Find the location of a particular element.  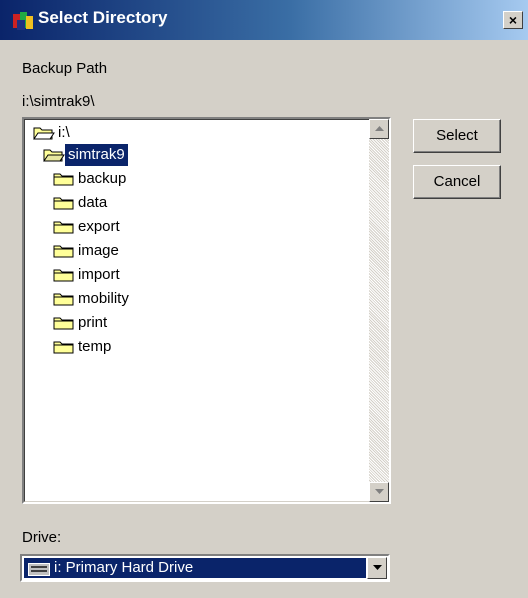

tree-node-label: print is located at coordinates (93, 322).